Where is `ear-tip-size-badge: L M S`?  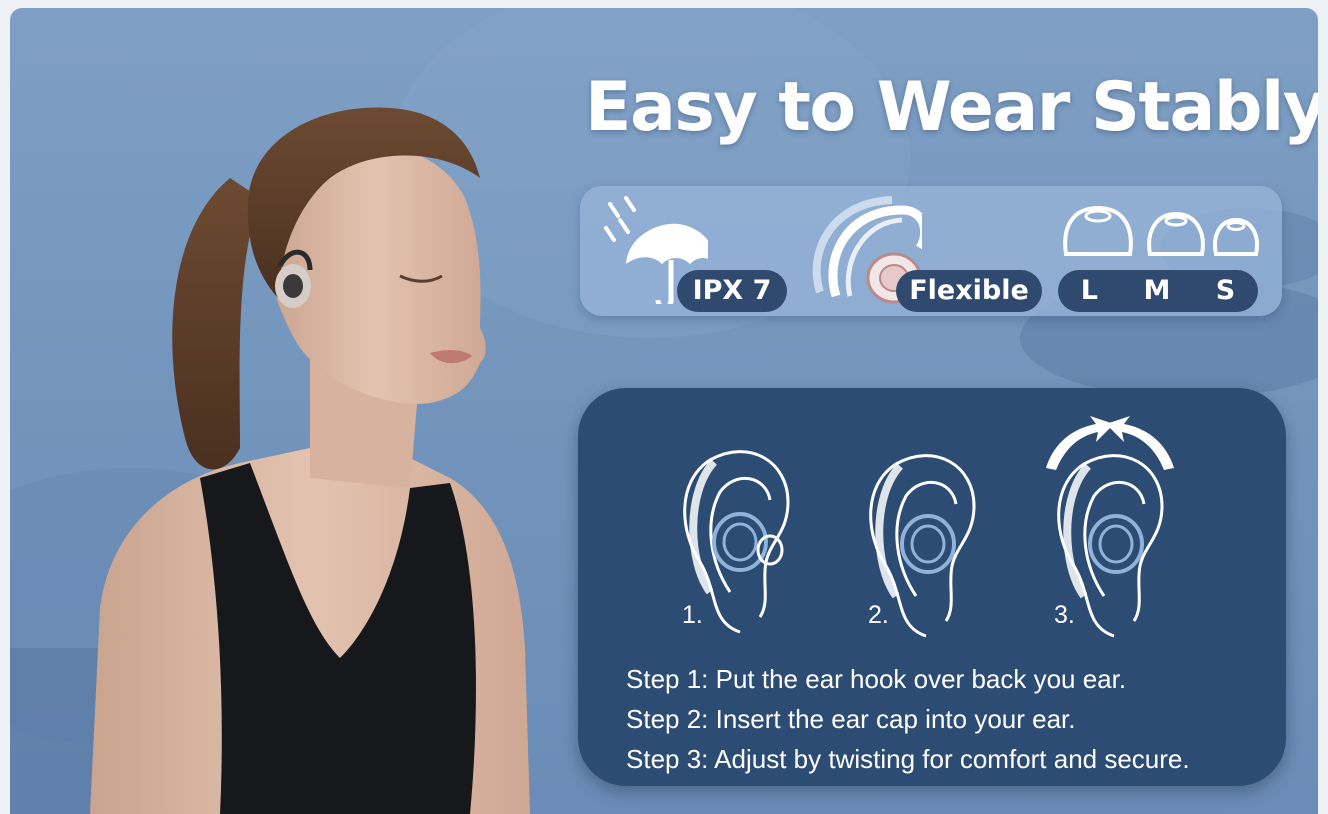 ear-tip-size-badge: L M S is located at coordinates (1158, 291).